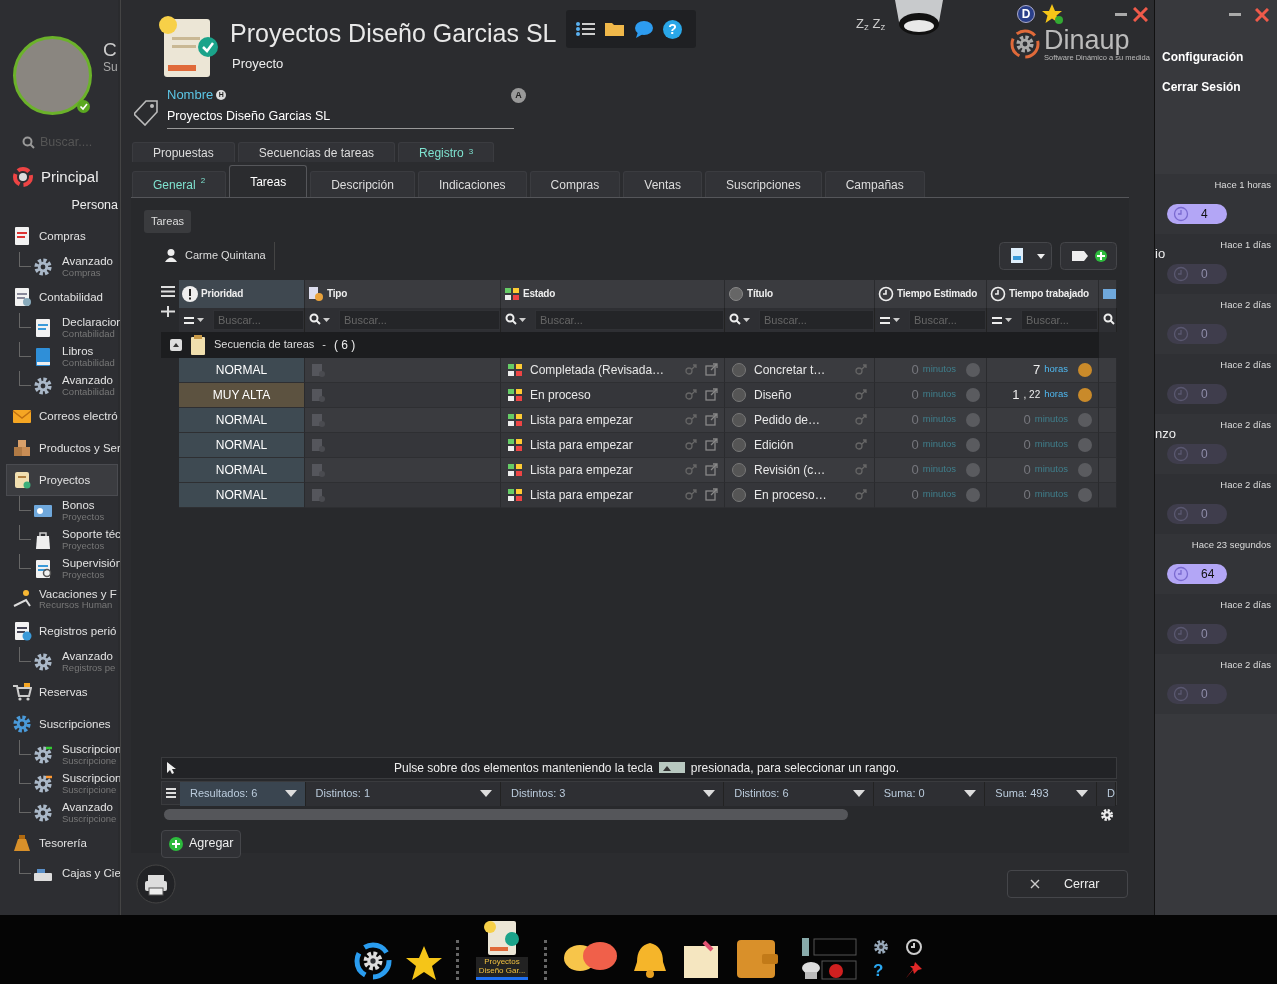 This screenshot has height=984, width=1277. Describe the element at coordinates (70, 177) in the screenshot. I see `home-link: Principal` at that location.